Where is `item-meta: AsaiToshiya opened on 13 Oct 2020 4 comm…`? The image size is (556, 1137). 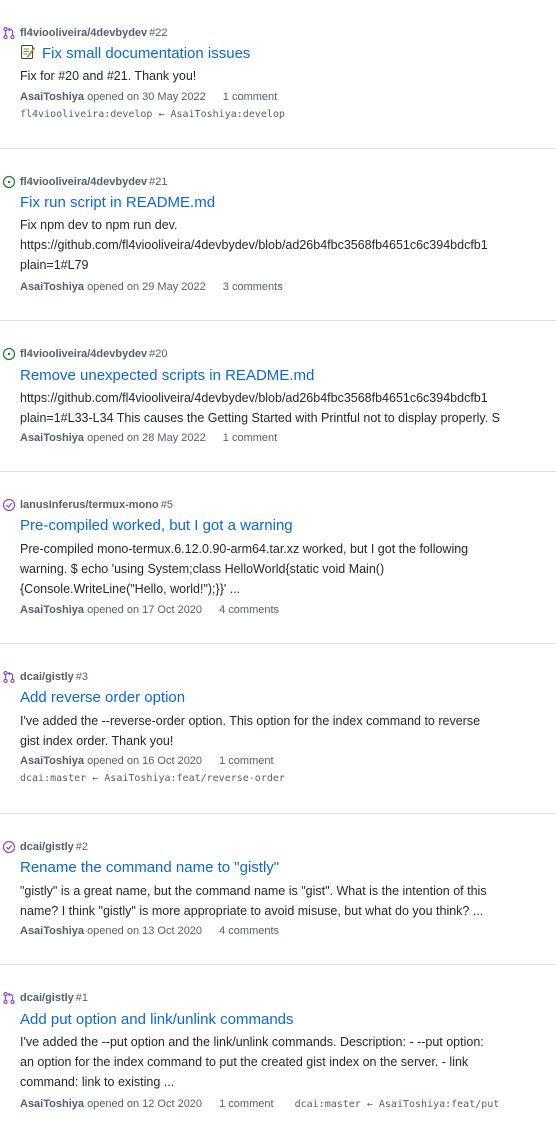
item-meta: AsaiToshiya opened on 13 Oct 2020 4 comm… is located at coordinates (149, 931).